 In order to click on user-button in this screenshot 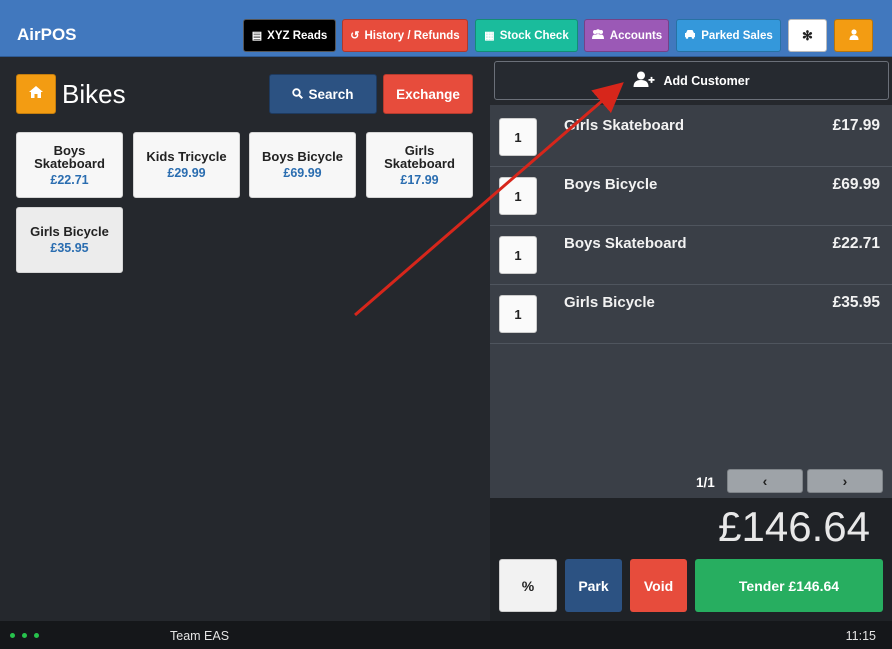, I will do `click(853, 35)`.